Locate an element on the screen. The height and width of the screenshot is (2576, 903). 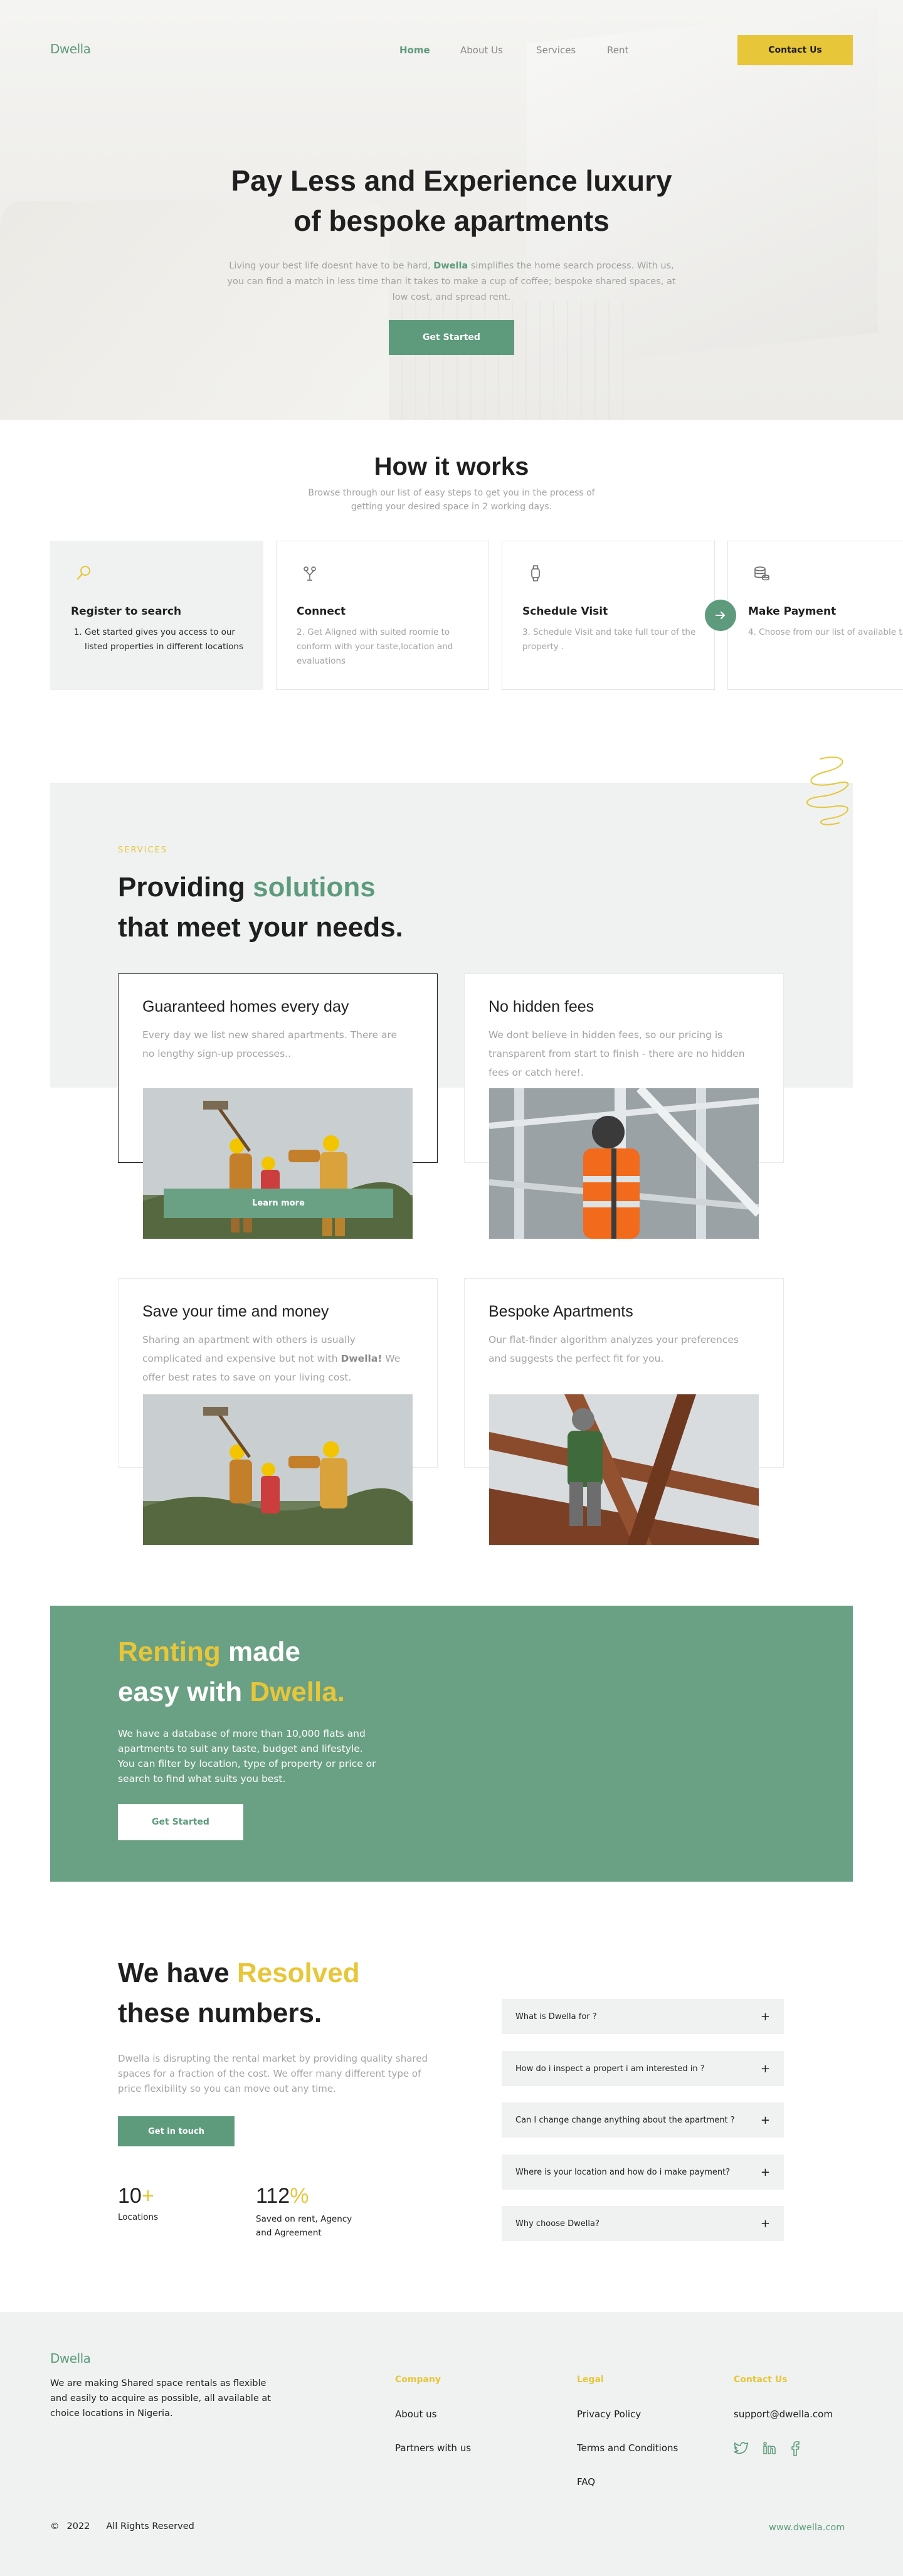
nav-about-us: About Us is located at coordinates (481, 50).